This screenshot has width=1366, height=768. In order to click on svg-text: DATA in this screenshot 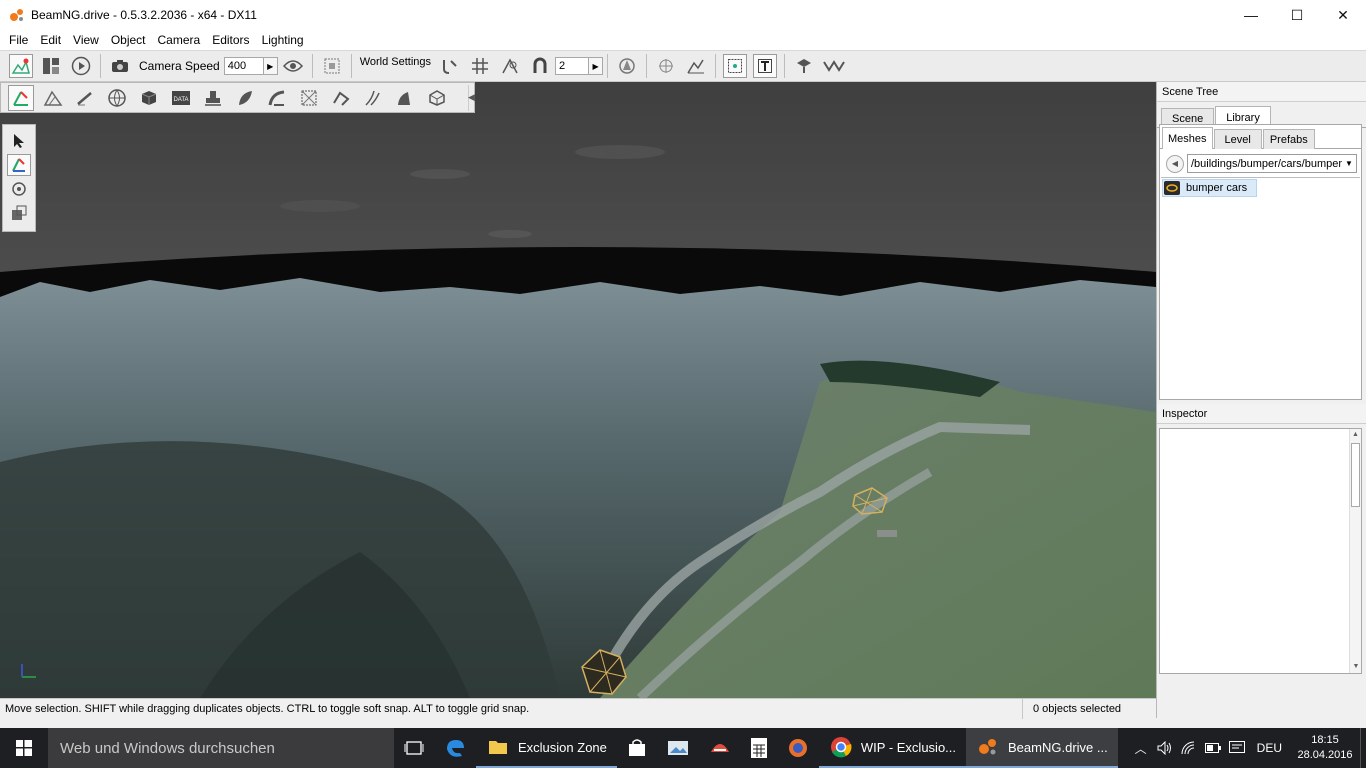, I will do `click(180, 100)`.